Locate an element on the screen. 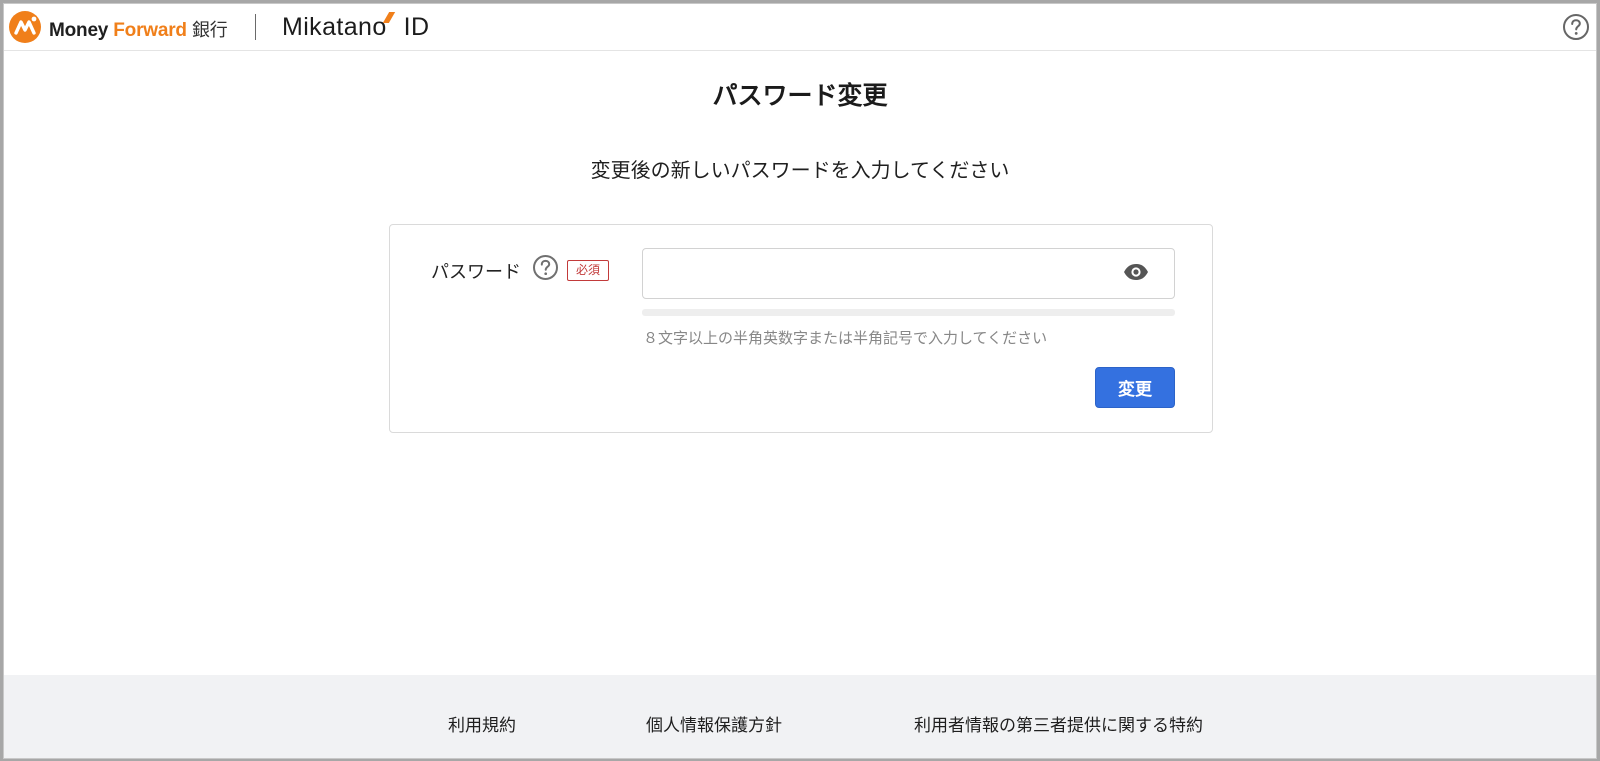 The width and height of the screenshot is (1600, 761). password-hint: ８文字以上の半角英数字または半角記号で入力してください is located at coordinates (845, 338).